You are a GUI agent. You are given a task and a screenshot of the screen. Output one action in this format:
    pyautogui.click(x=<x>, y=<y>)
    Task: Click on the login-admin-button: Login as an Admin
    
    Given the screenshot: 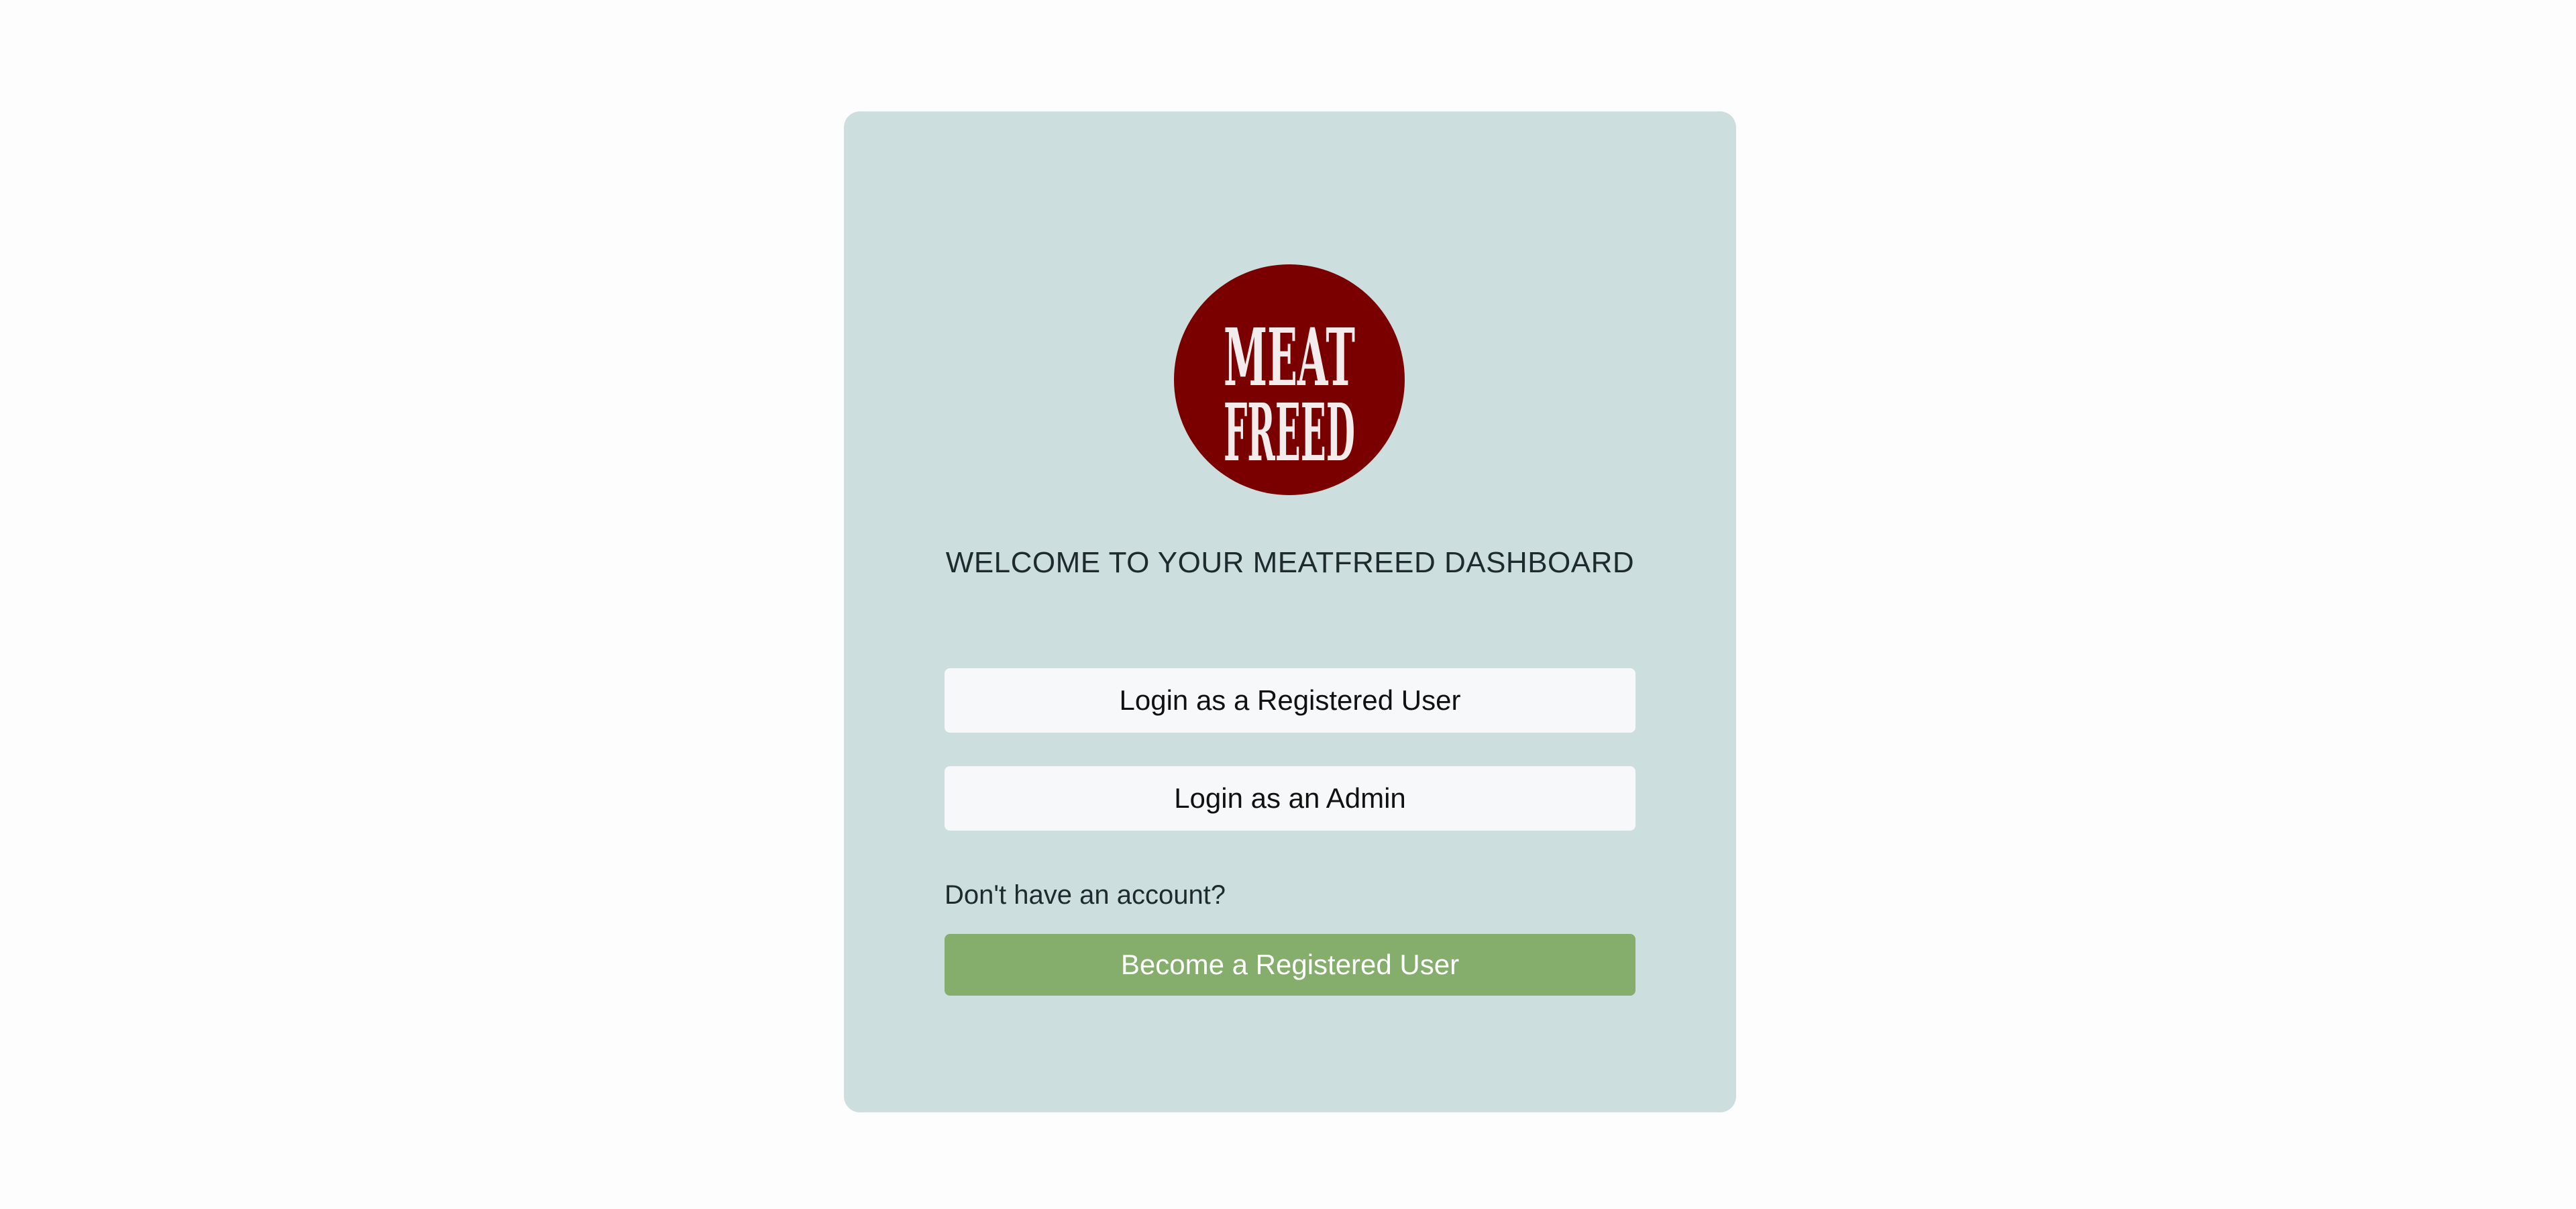 What is the action you would take?
    pyautogui.click(x=1290, y=798)
    